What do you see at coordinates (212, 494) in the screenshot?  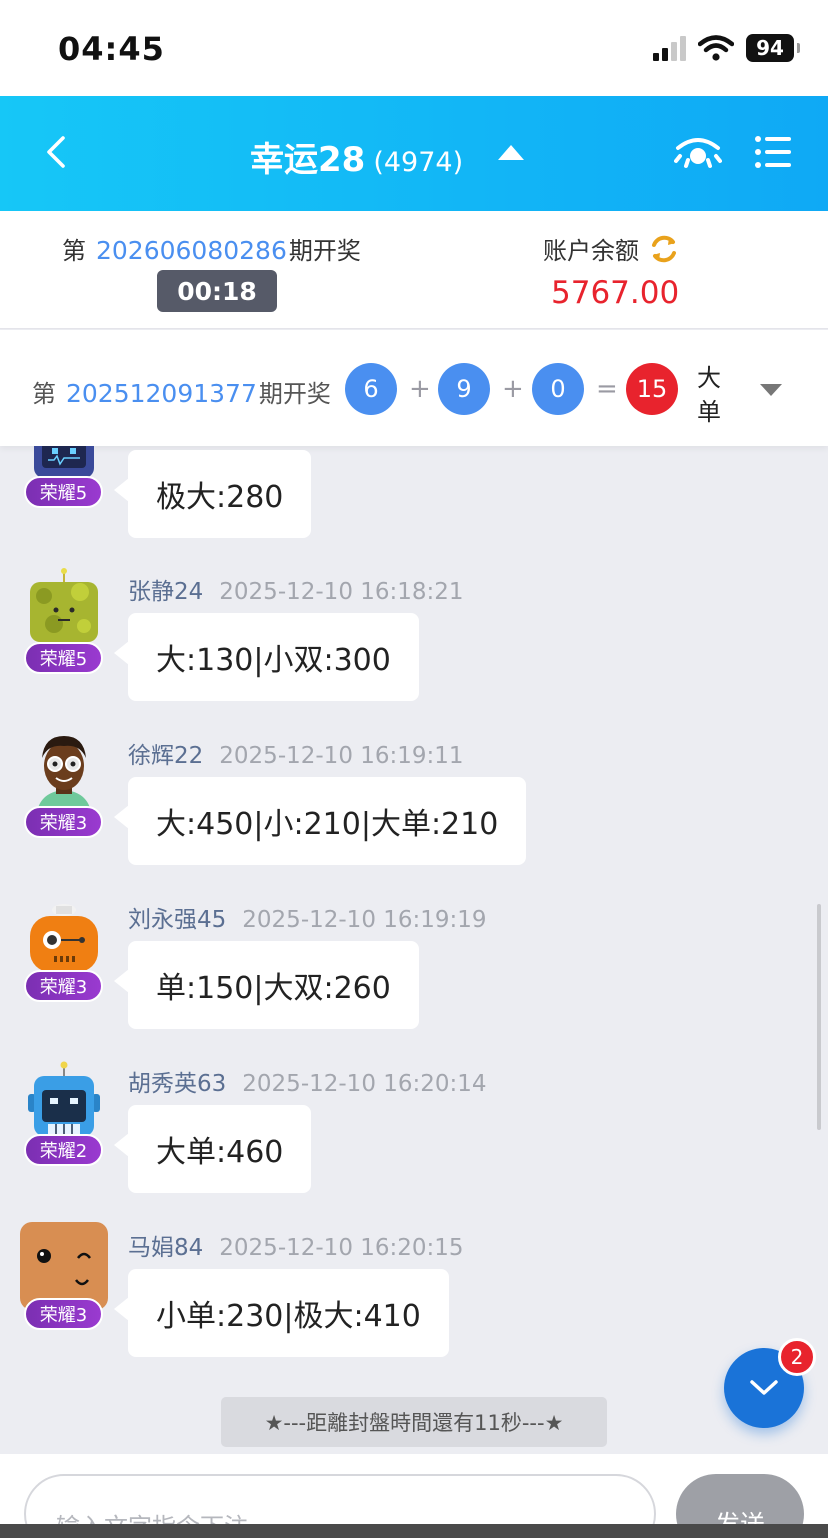 I see `message-bubble: 极大:280` at bounding box center [212, 494].